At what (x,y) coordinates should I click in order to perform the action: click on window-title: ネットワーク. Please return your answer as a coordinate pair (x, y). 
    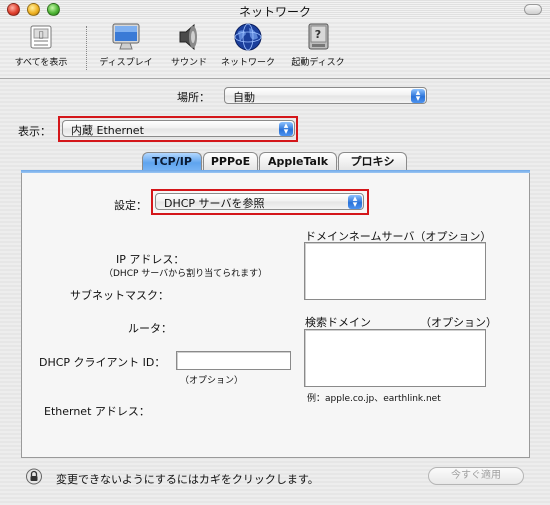
    Looking at the image, I should click on (274, 12).